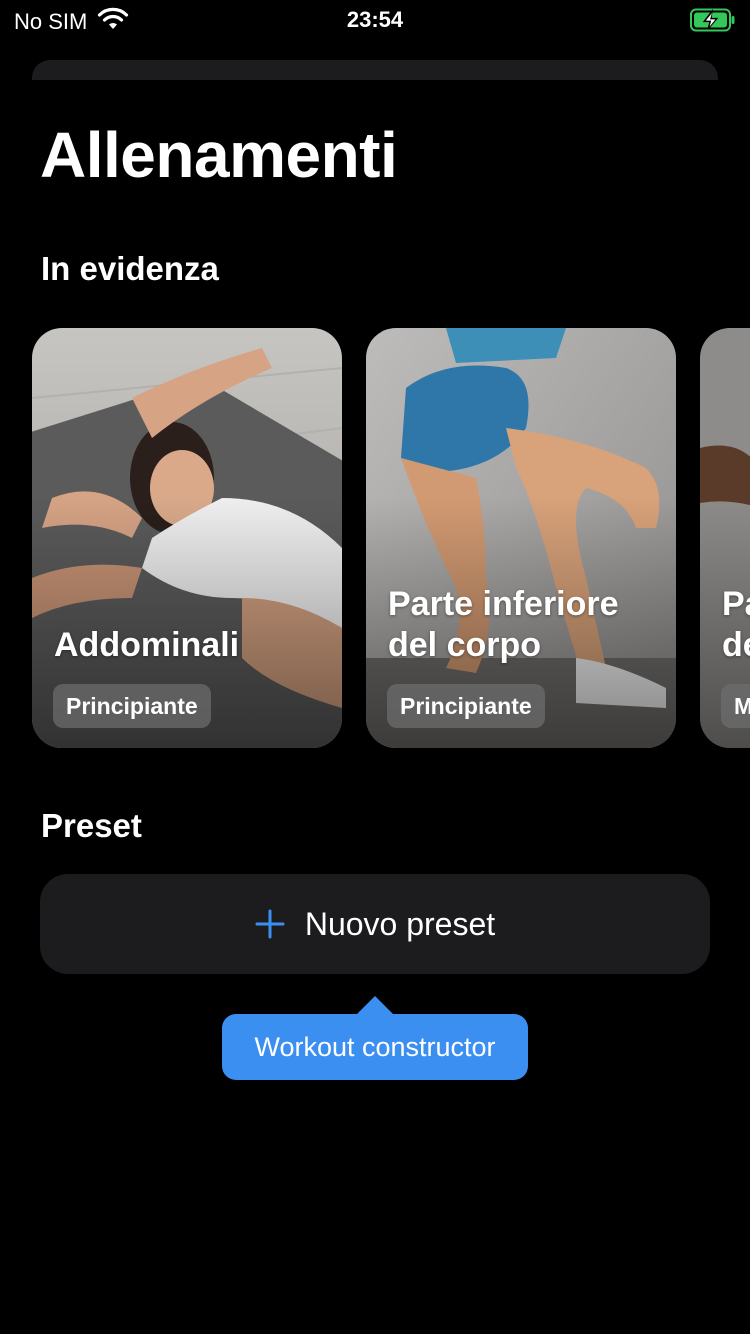 This screenshot has height=1334, width=750. I want to click on featured-section-title: In evidenza, so click(130, 268).